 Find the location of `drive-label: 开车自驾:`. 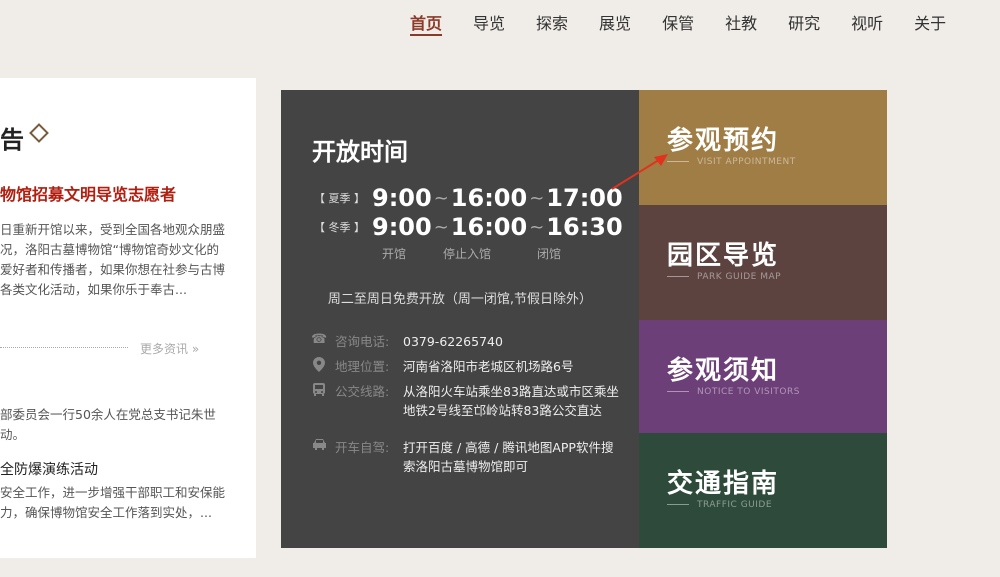

drive-label: 开车自驾: is located at coordinates (362, 447).